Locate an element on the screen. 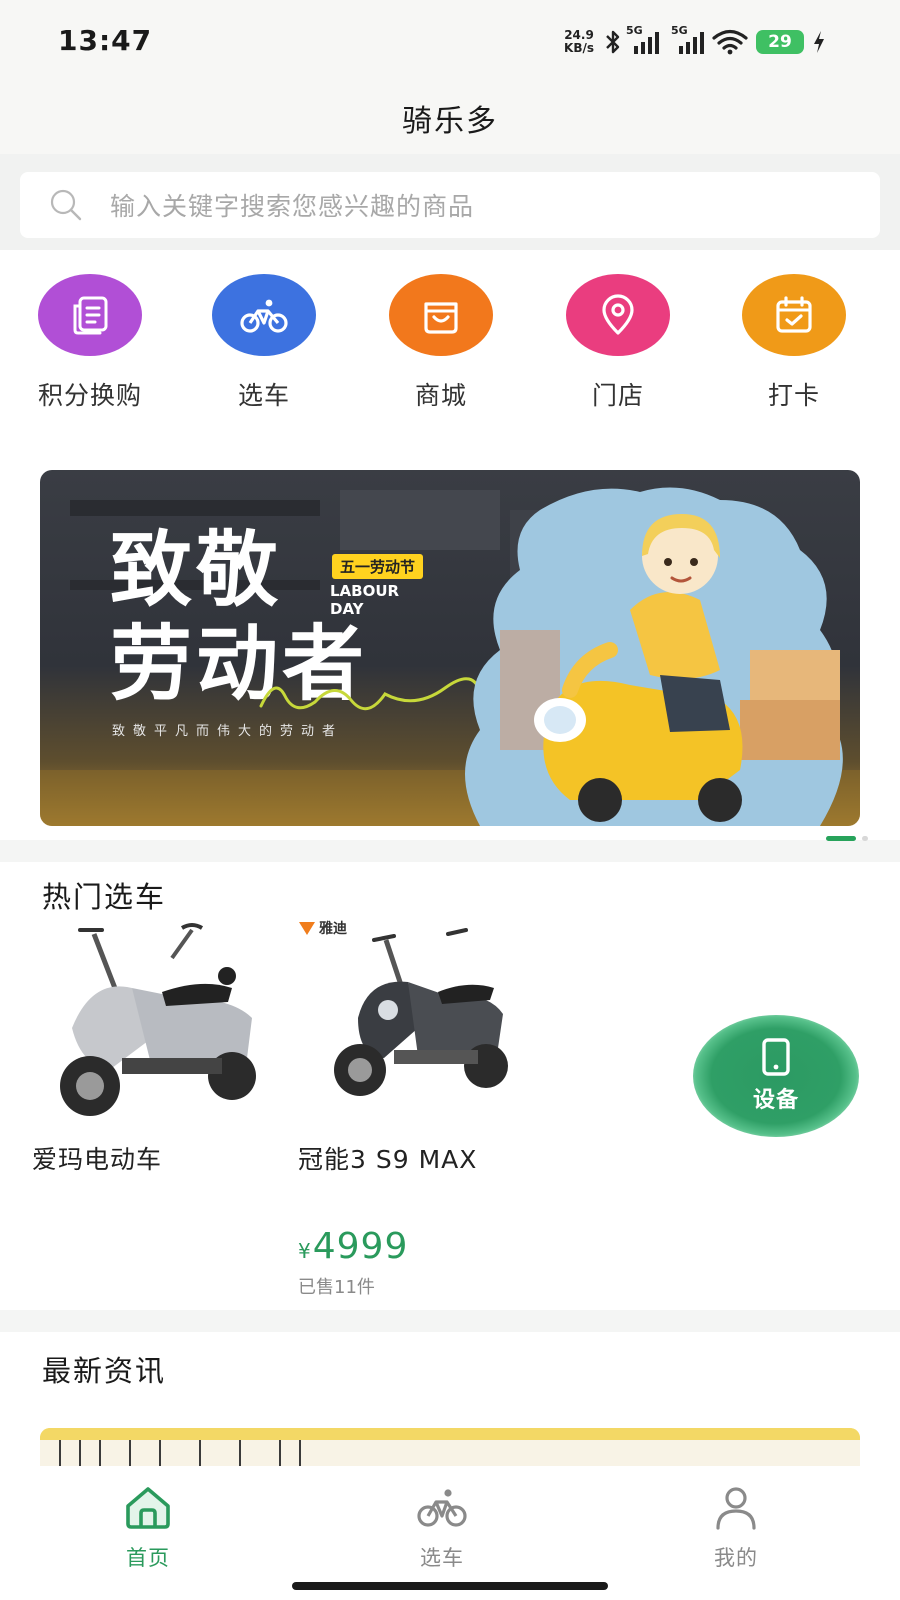 The image size is (900, 1600). nav-label: 商城 is located at coordinates (440, 395).